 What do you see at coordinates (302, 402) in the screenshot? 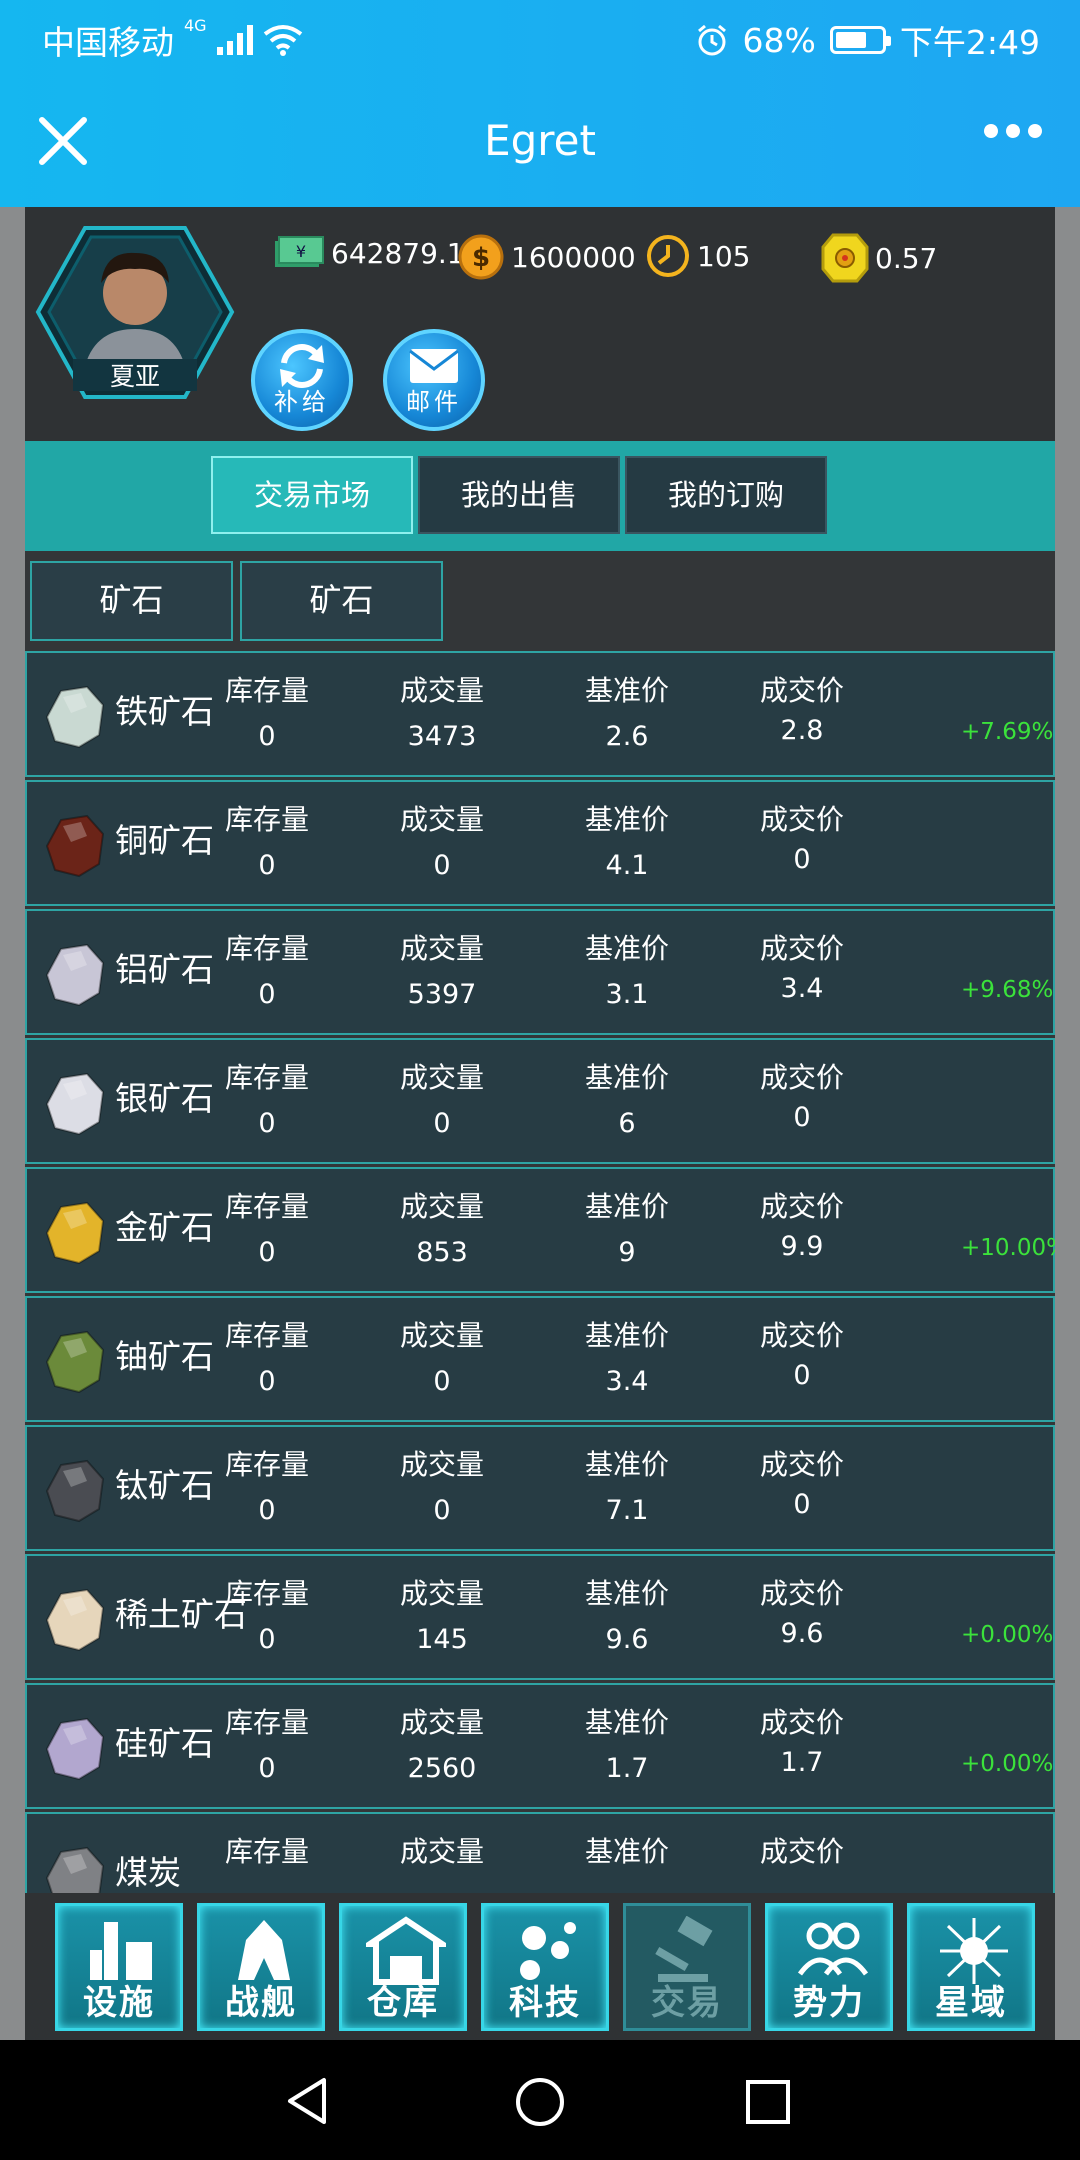
I see `supply-label: 补给` at bounding box center [302, 402].